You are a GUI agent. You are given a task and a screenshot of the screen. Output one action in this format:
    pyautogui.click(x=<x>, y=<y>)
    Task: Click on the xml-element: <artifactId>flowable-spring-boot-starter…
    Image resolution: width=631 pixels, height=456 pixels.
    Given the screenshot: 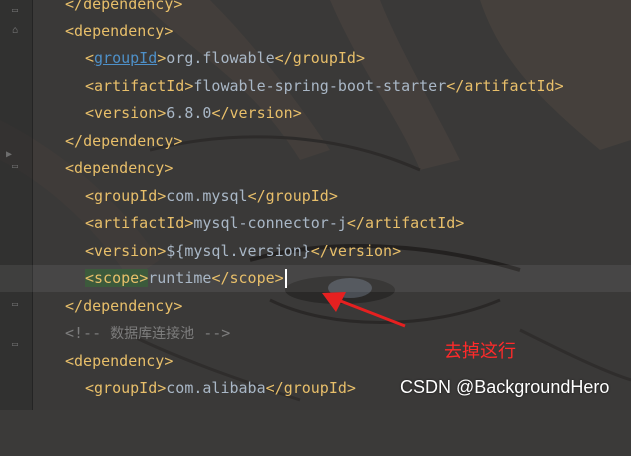 What is the action you would take?
    pyautogui.click(x=324, y=86)
    